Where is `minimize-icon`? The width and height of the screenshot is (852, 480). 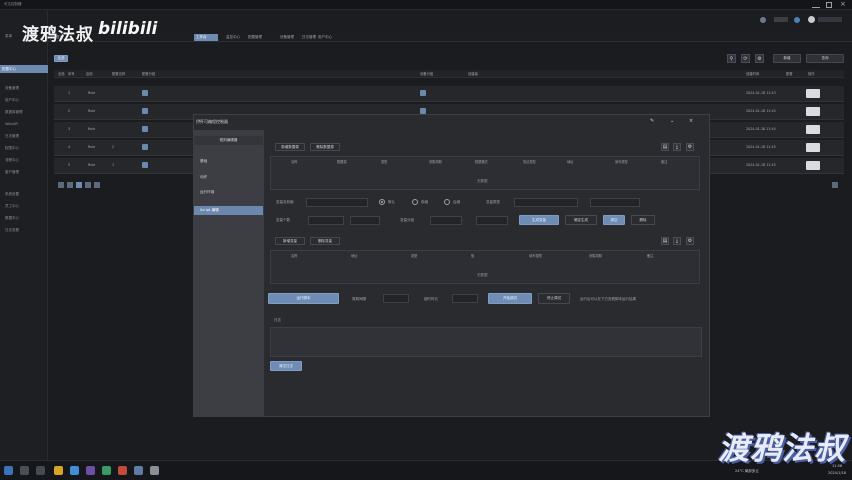 minimize-icon is located at coordinates (816, 5).